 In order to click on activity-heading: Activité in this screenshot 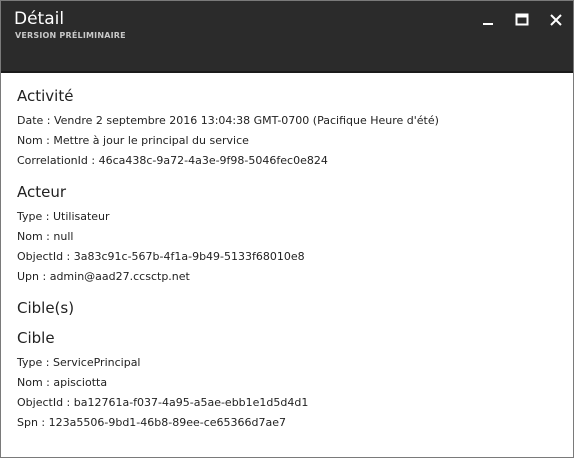, I will do `click(45, 96)`.